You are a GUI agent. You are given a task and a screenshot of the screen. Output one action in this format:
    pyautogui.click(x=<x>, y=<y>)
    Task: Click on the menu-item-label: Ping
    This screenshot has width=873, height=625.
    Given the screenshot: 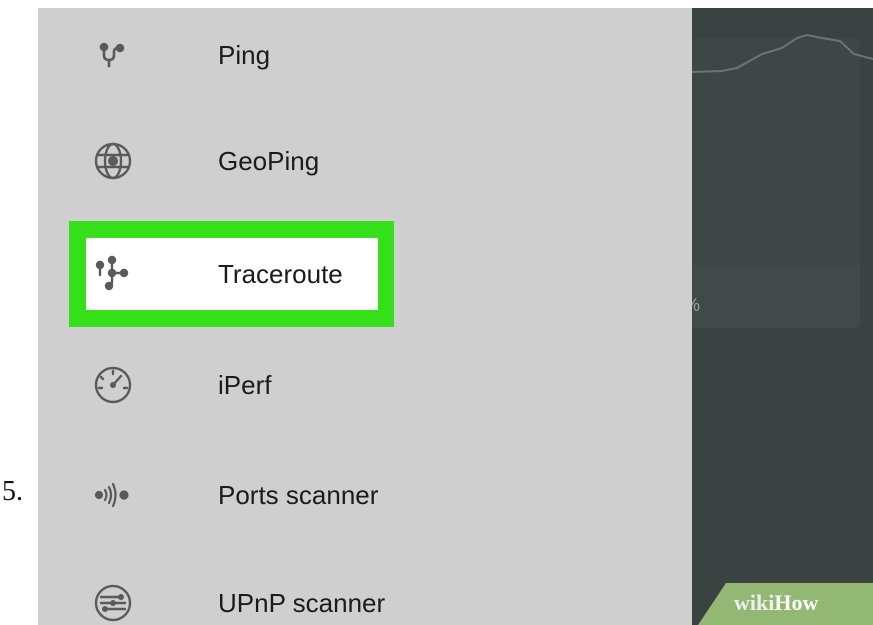 What is the action you would take?
    pyautogui.click(x=244, y=55)
    